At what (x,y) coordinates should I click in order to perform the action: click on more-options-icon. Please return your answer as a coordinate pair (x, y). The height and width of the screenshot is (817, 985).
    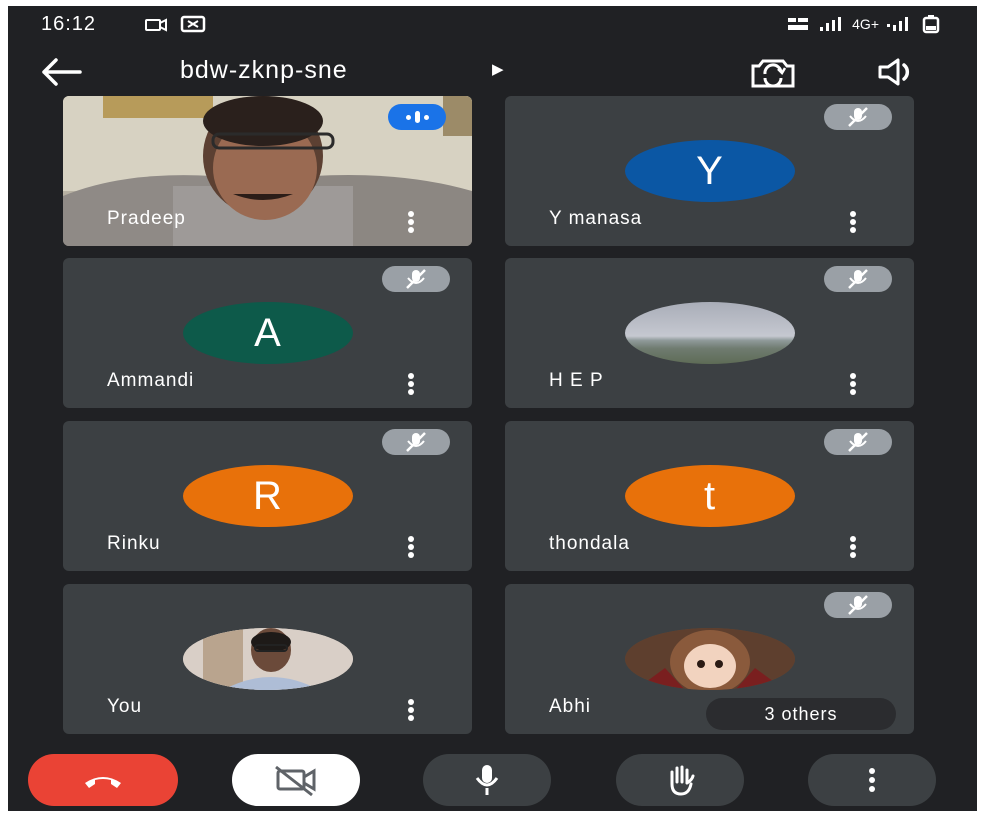
    Looking at the image, I should click on (872, 780).